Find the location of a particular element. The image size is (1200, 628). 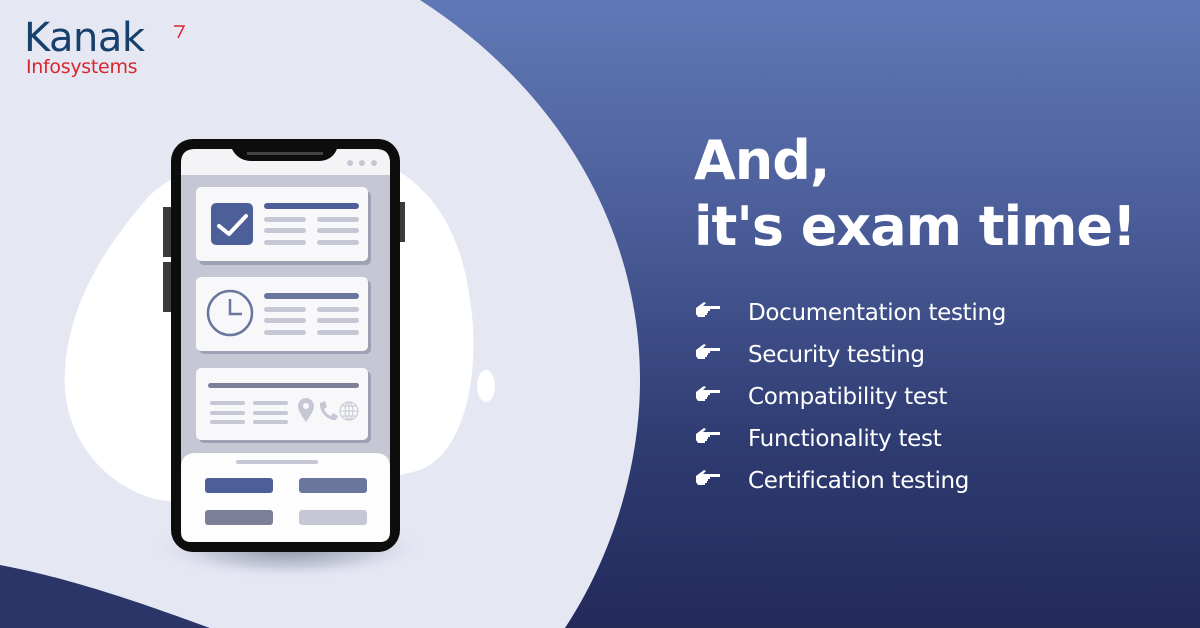

list-item: Functionality test is located at coordinates (850, 439).